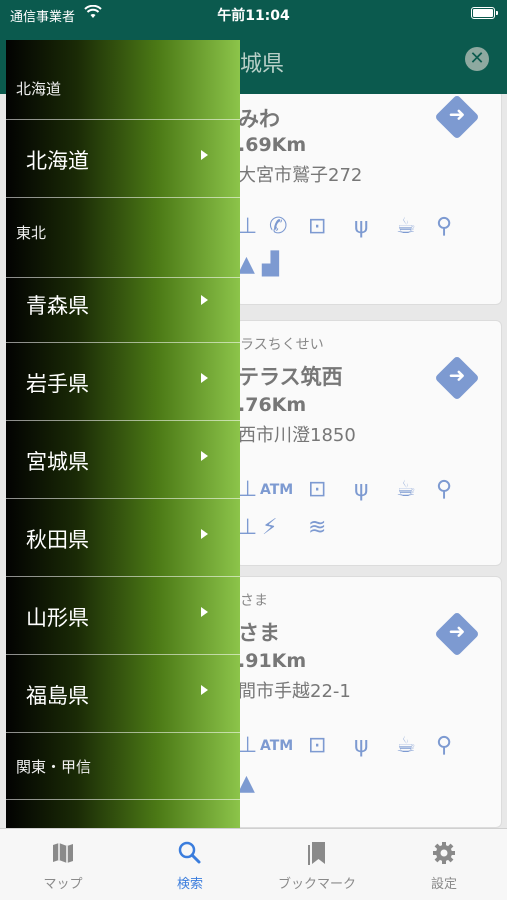 The image size is (507, 900). What do you see at coordinates (272, 145) in the screenshot?
I see `station-distance: .69Km` at bounding box center [272, 145].